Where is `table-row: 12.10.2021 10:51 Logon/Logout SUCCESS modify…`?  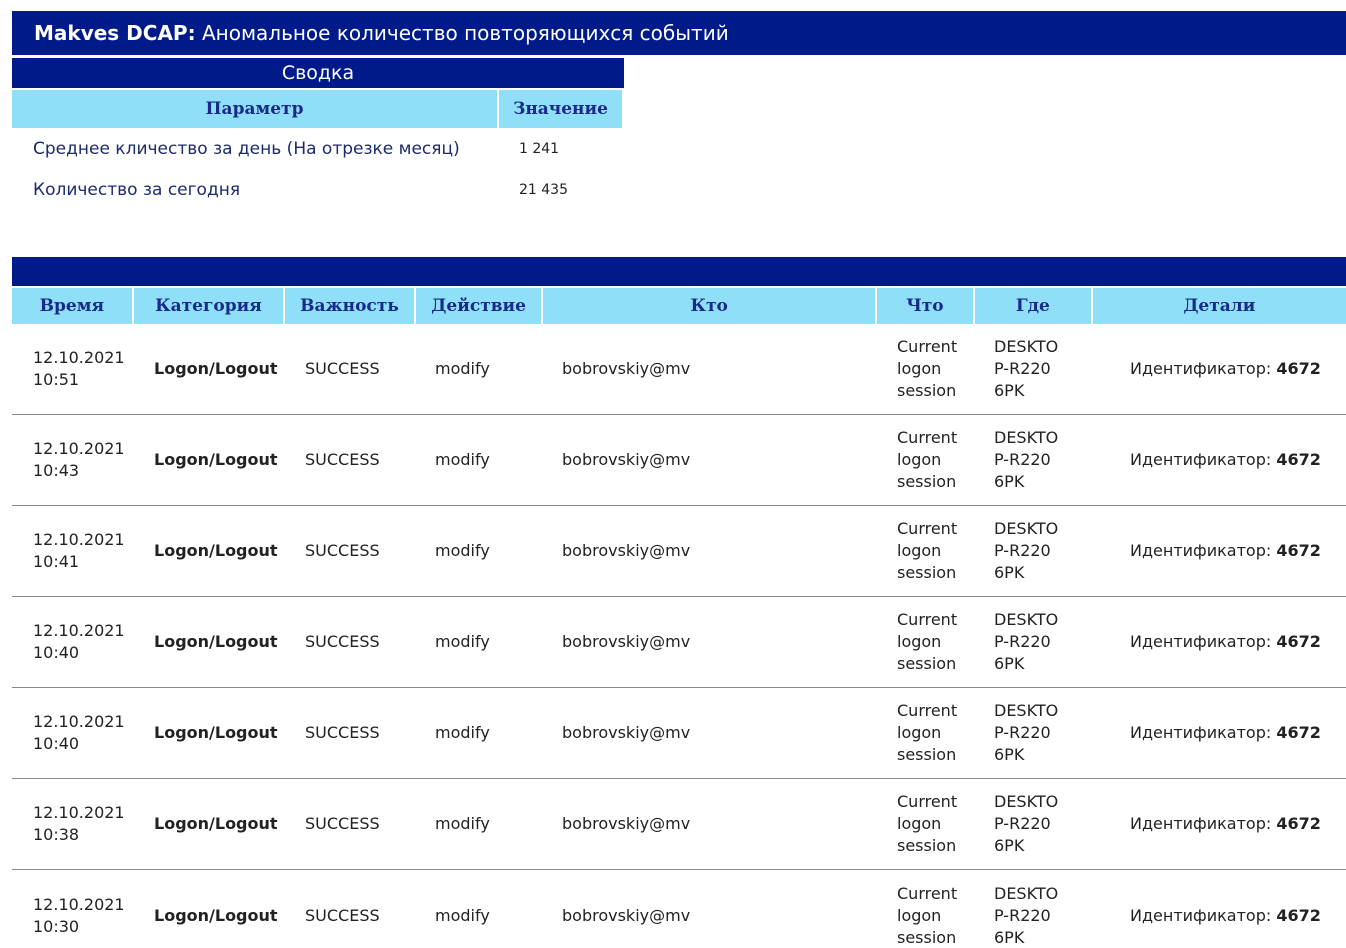 table-row: 12.10.2021 10:51 Logon/Logout SUCCESS modify… is located at coordinates (679, 369).